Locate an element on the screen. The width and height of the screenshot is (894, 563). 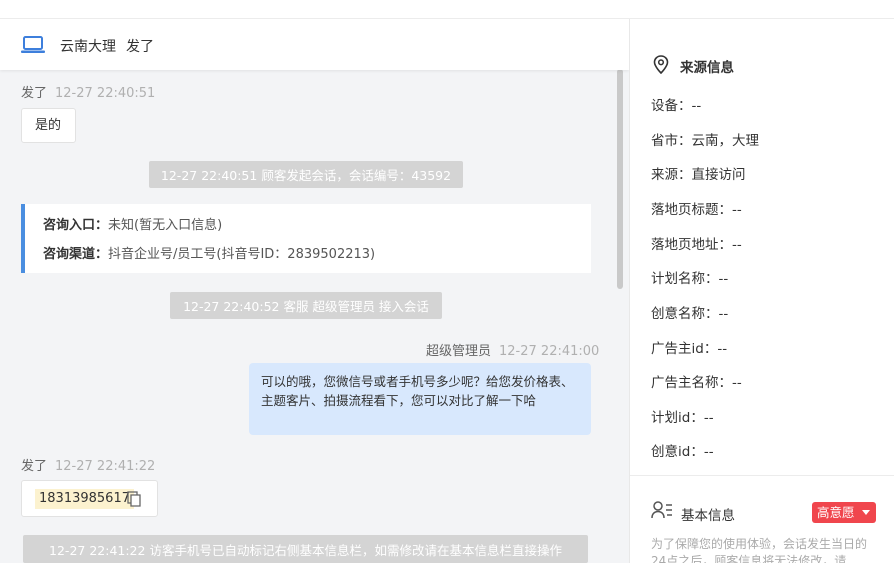
chat-title: 云南大理 发了 is located at coordinates (112, 46).